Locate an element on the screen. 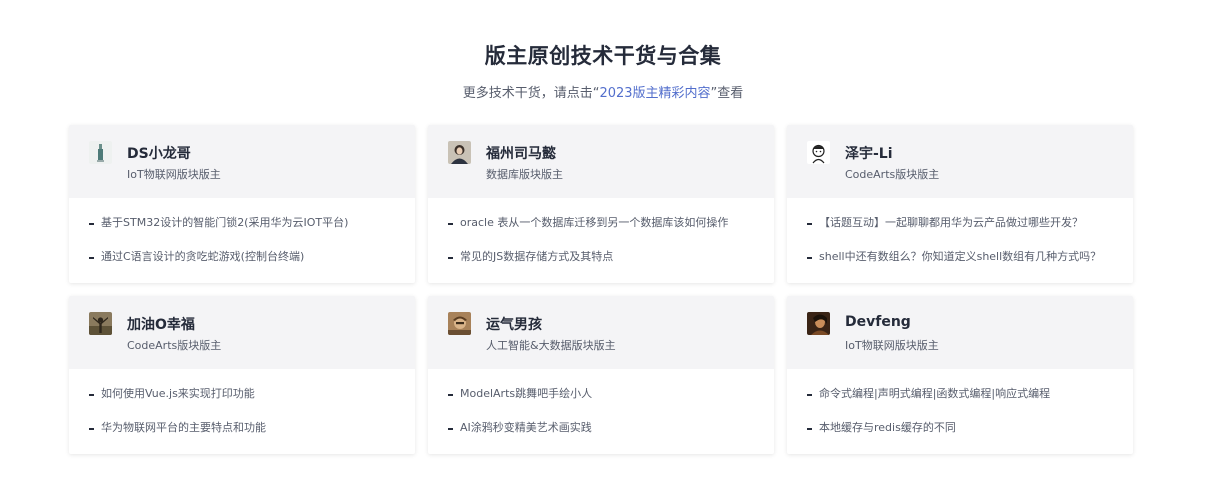 Image resolution: width=1206 pixels, height=496 pixels. page-subtitle: 更多技术干货，请点击“2023版主精彩内容”查看 is located at coordinates (603, 91).